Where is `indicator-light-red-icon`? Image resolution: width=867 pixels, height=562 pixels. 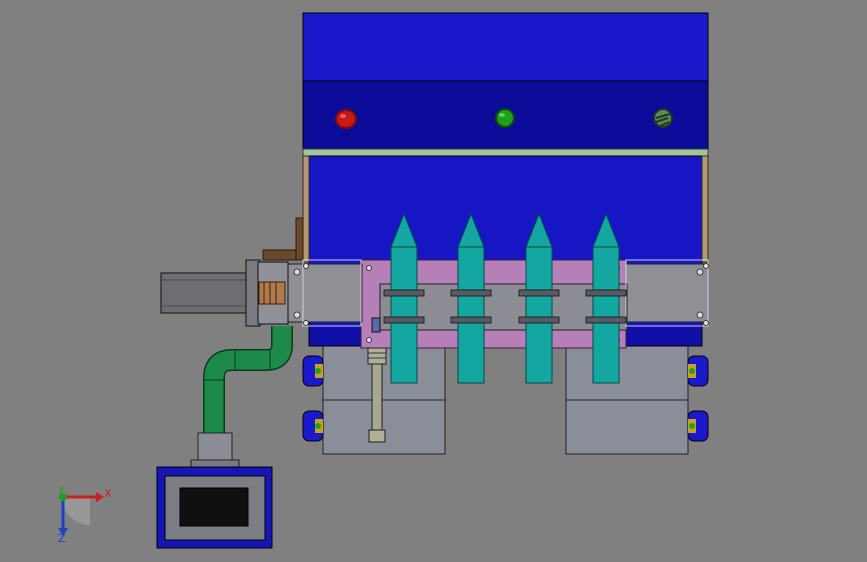
indicator-light-red-icon is located at coordinates (346, 119).